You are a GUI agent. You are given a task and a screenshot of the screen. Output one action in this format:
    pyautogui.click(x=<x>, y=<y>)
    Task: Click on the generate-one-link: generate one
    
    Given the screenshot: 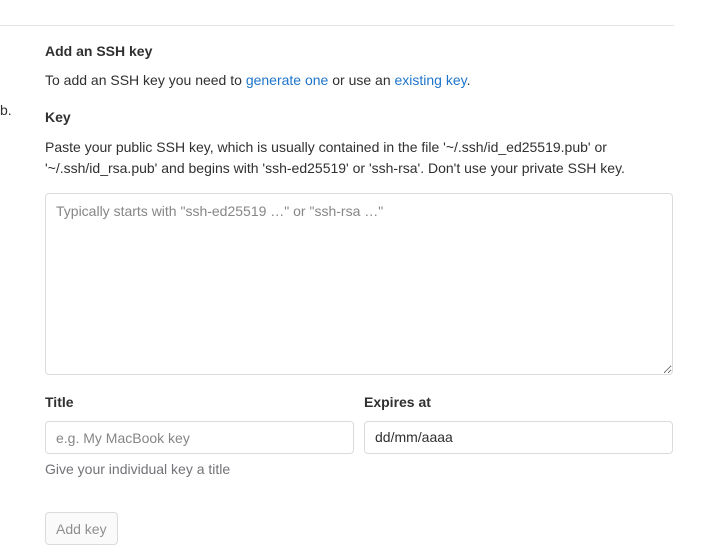 What is the action you would take?
    pyautogui.click(x=287, y=80)
    